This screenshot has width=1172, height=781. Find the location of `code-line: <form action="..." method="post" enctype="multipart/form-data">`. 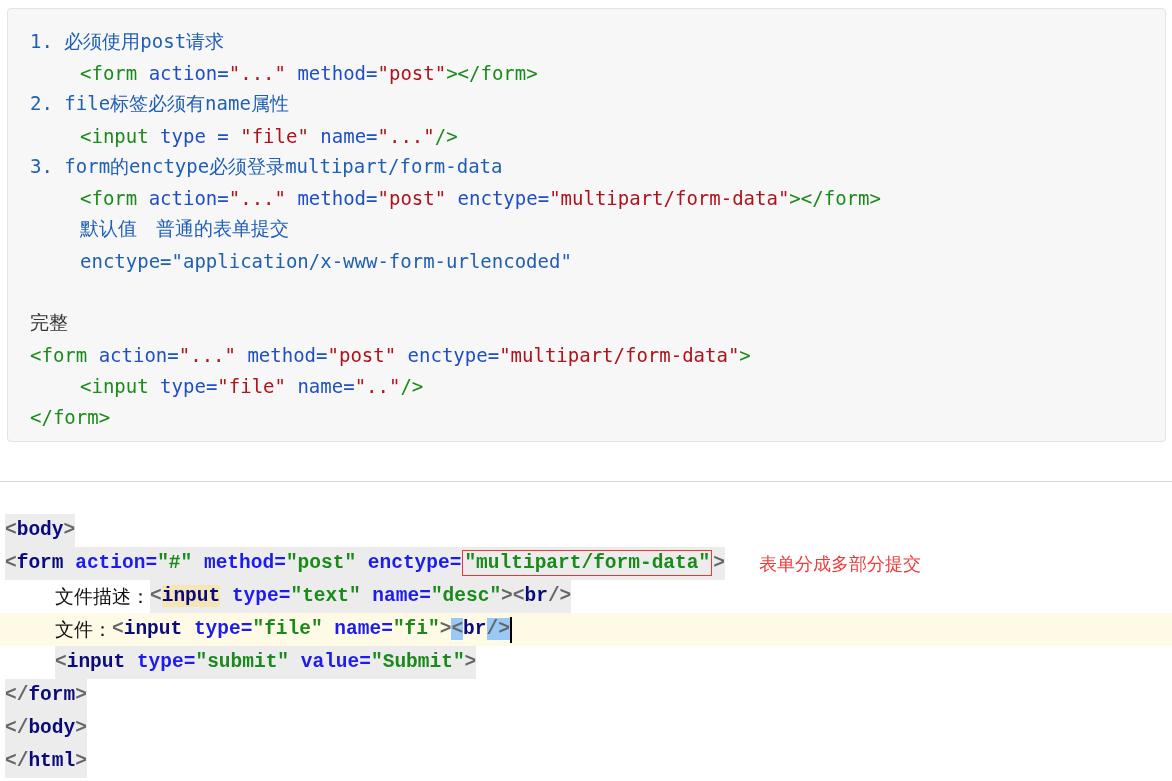

code-line: <form action="..." method="post" enctype="multipart/form-data"> is located at coordinates (390, 354).